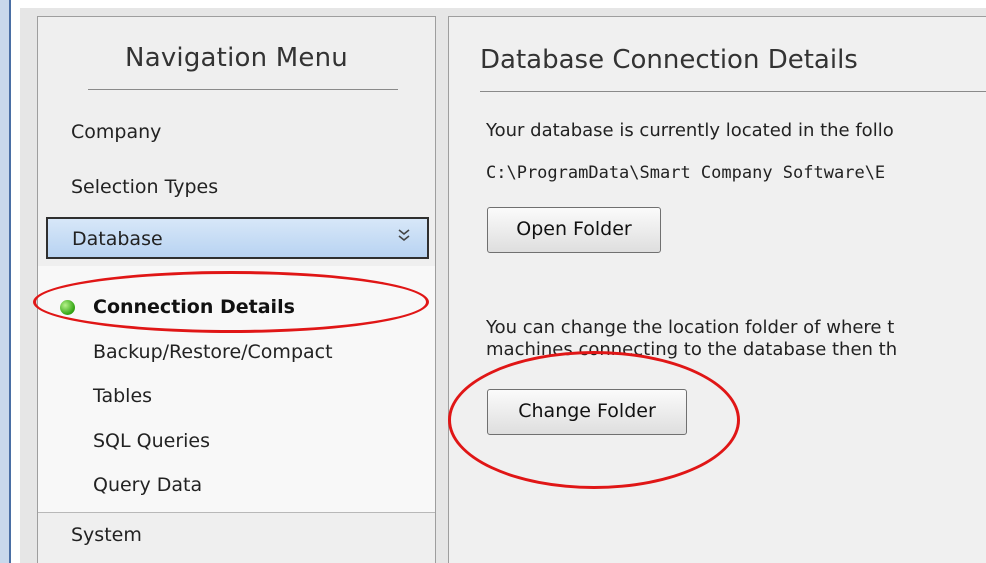 The width and height of the screenshot is (986, 563). Describe the element at coordinates (144, 187) in the screenshot. I see `nav-item-selection-types: Selection Types` at that location.